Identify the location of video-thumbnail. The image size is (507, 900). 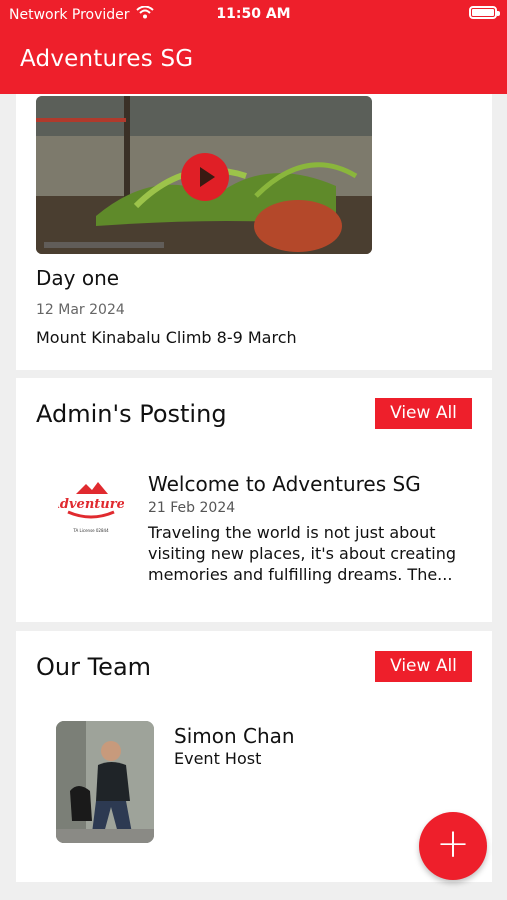
(204, 175).